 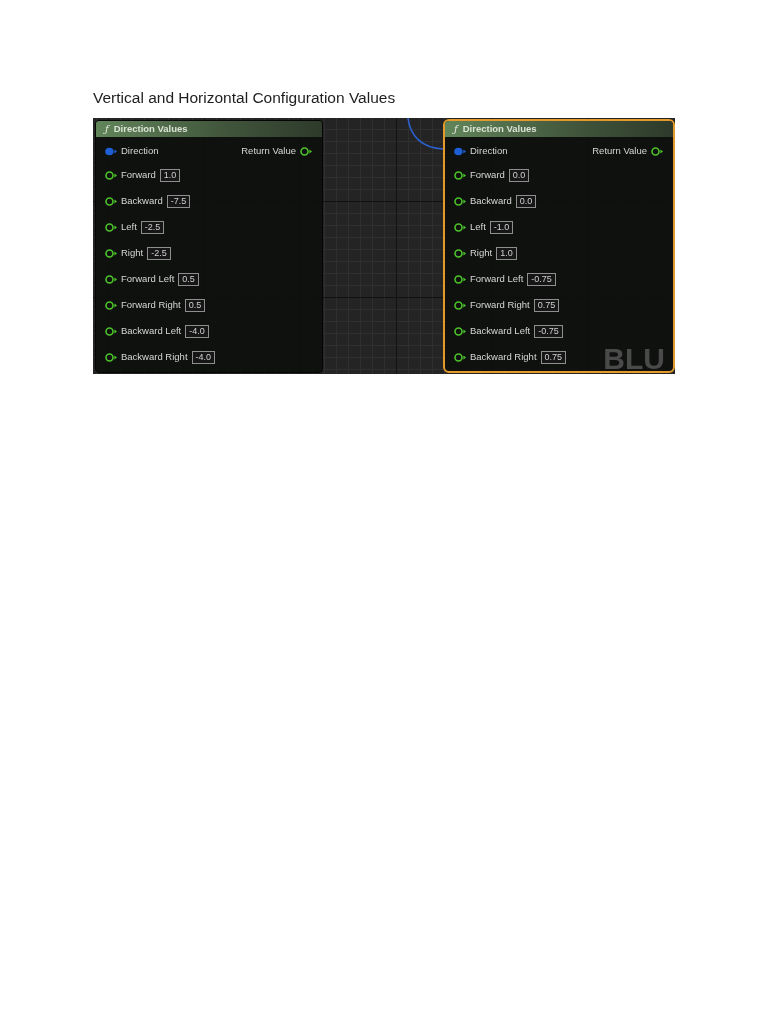 I want to click on document-heading: Vertical and Horizontal Configuration Values, so click(x=245, y=98).